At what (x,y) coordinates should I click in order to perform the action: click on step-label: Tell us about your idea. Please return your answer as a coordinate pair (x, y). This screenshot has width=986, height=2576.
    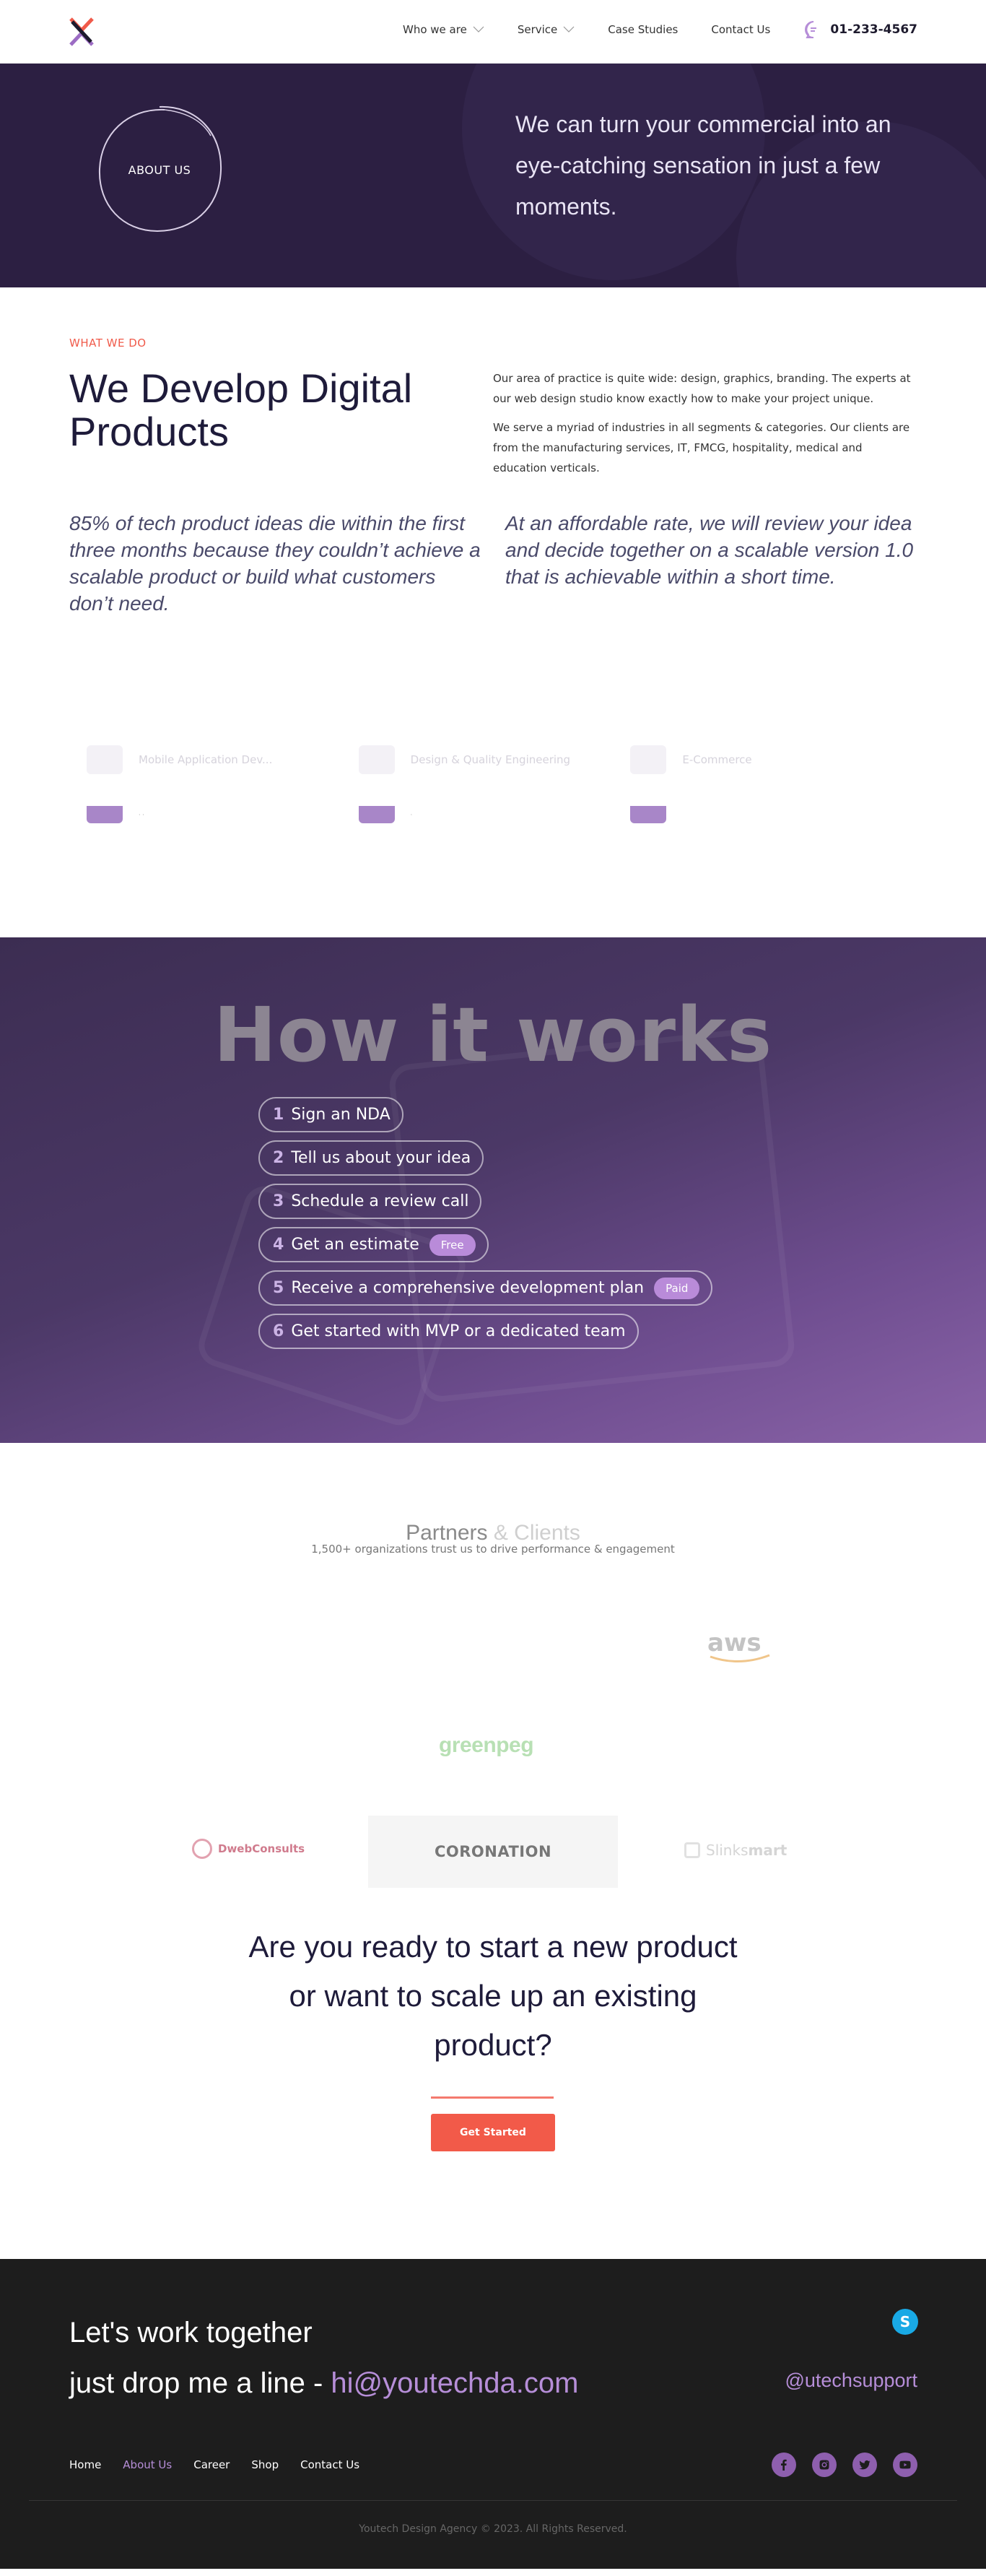
    Looking at the image, I should click on (381, 1158).